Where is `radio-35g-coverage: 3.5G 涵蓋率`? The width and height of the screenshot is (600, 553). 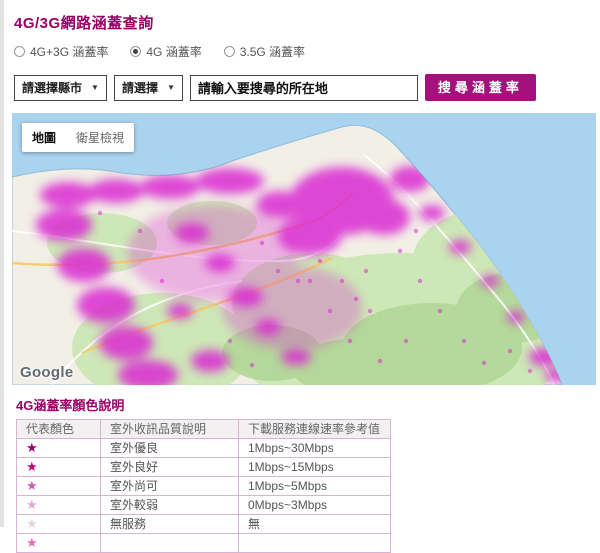 radio-35g-coverage: 3.5G 涵蓋率 is located at coordinates (264, 51).